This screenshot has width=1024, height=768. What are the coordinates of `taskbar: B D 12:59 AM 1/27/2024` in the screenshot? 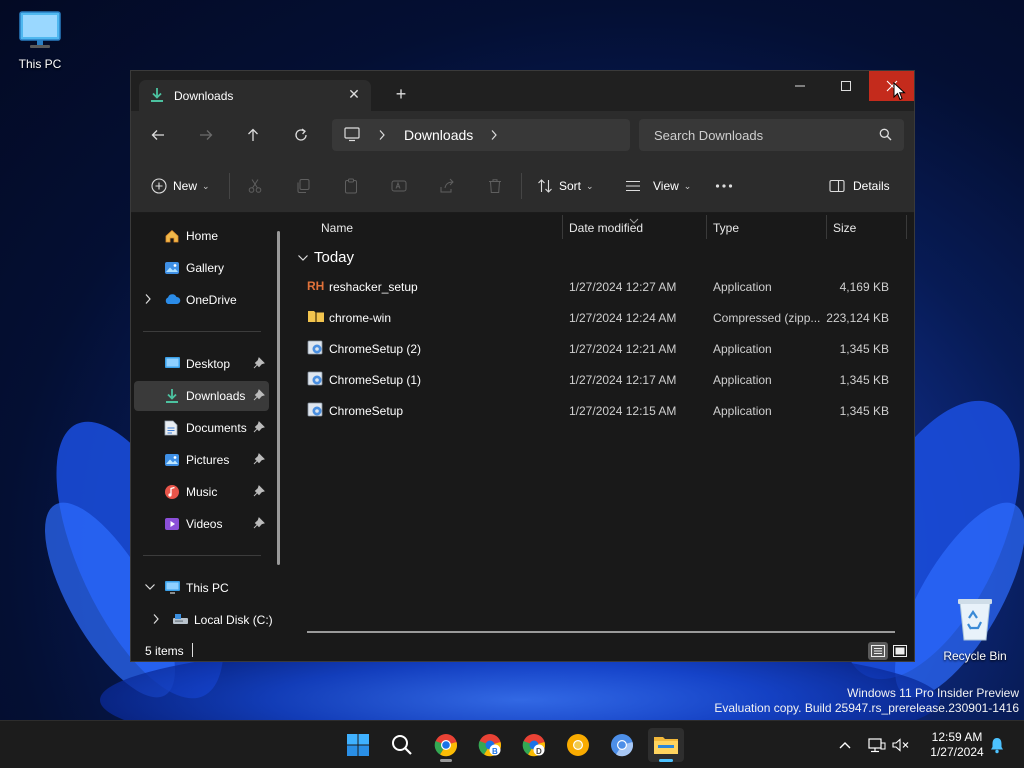 It's located at (512, 744).